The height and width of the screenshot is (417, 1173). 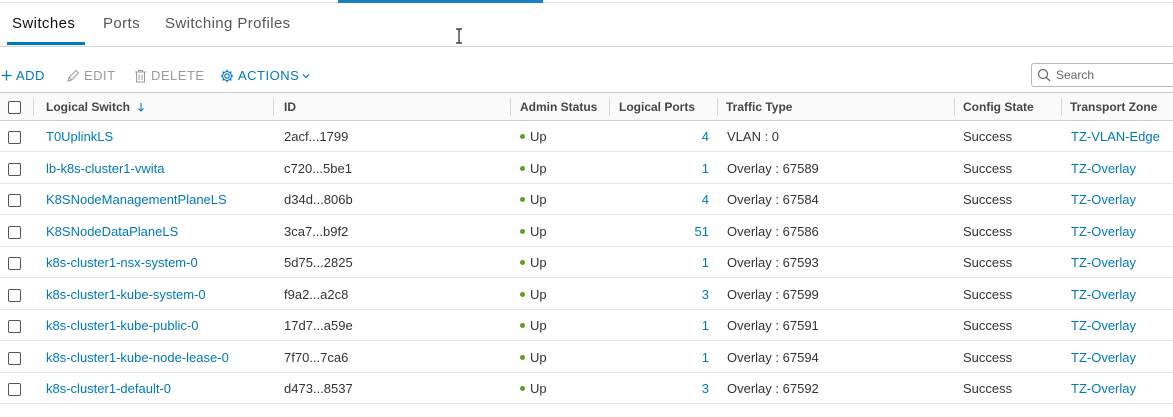 I want to click on column-header-admin-status: Admin Status, so click(x=558, y=107).